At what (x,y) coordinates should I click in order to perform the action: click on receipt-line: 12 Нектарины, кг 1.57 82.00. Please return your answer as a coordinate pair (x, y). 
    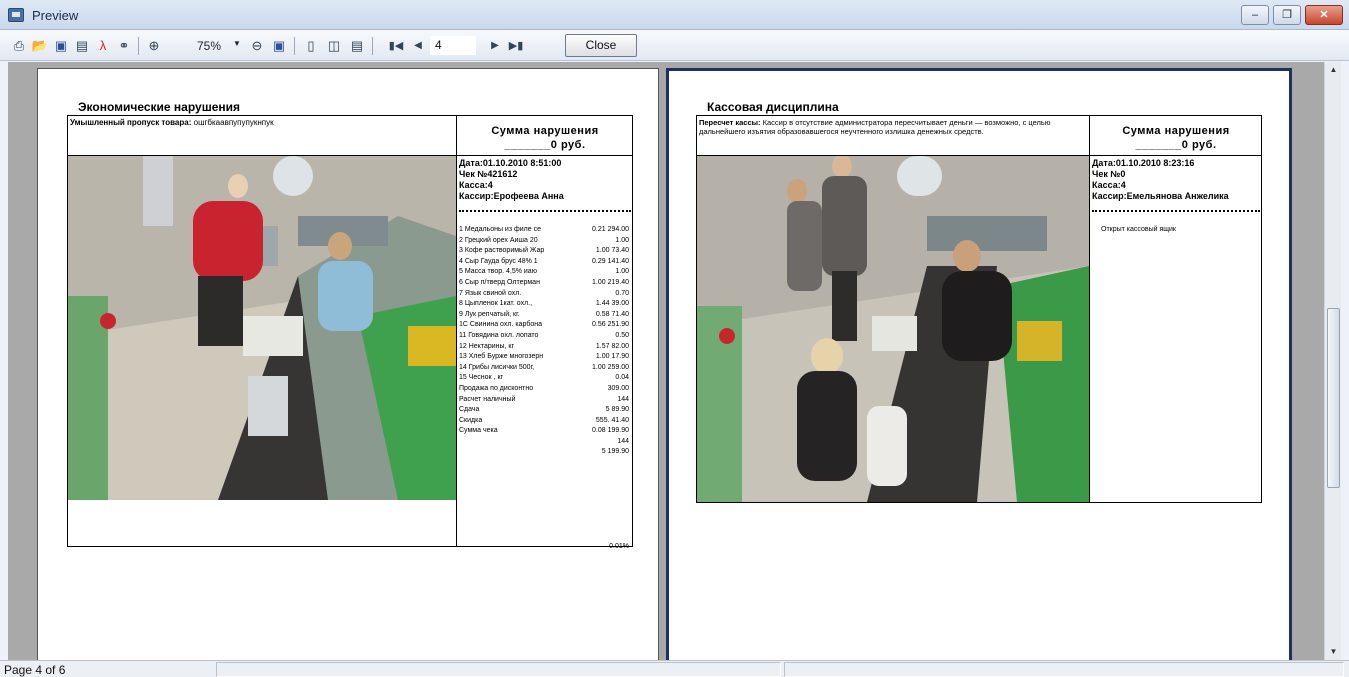
    Looking at the image, I should click on (544, 347).